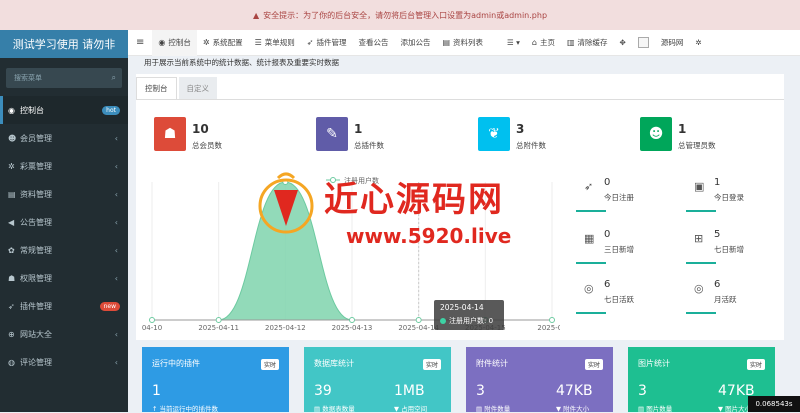 This screenshot has height=413, width=800. What do you see at coordinates (589, 238) in the screenshot?
I see `calendar-icon: ▦` at bounding box center [589, 238].